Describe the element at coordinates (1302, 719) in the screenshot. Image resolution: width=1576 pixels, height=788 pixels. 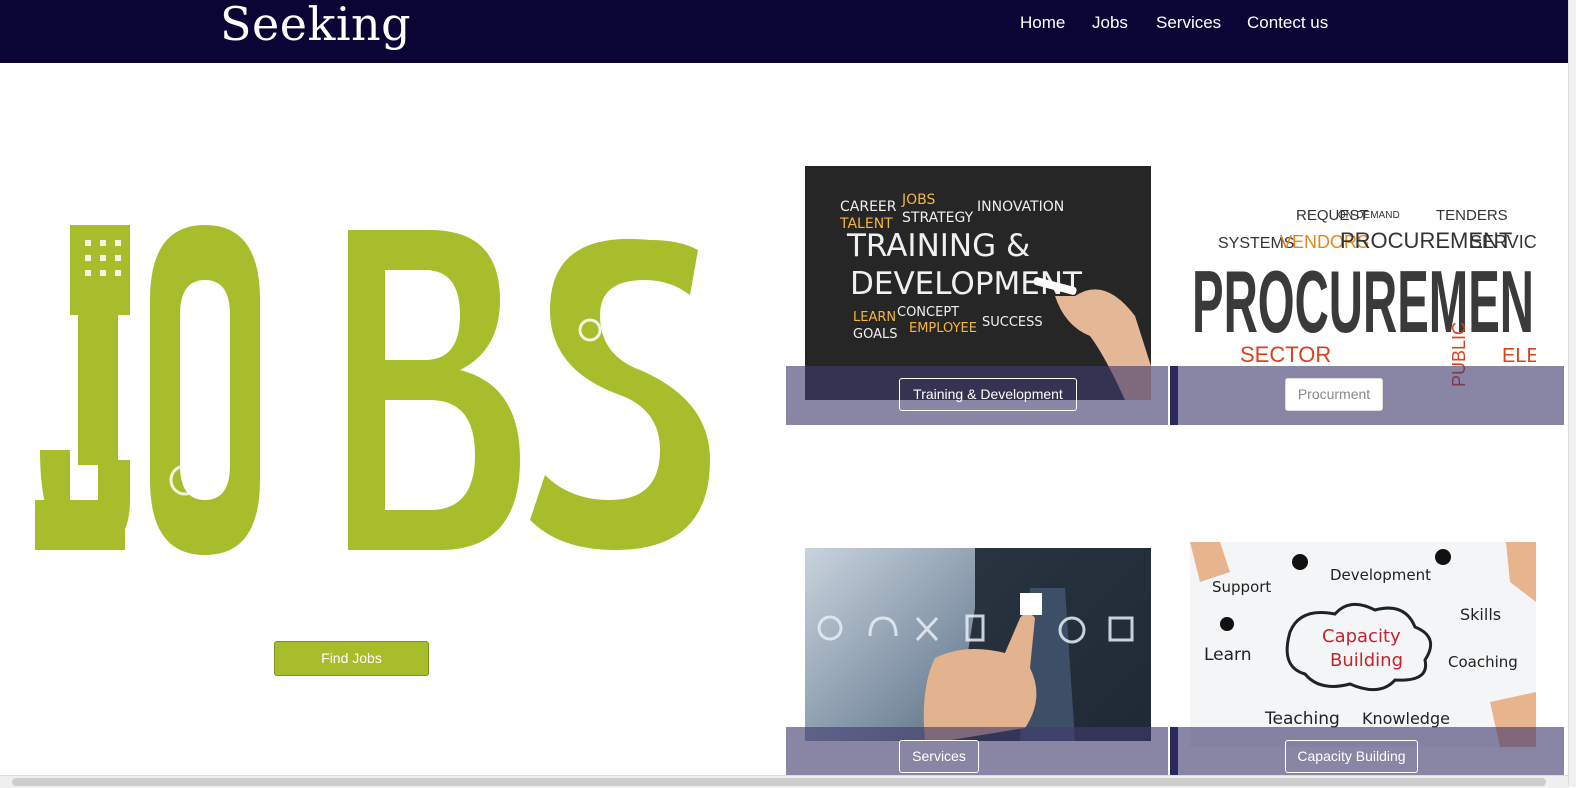
I see `cap-teaching: Teaching` at that location.